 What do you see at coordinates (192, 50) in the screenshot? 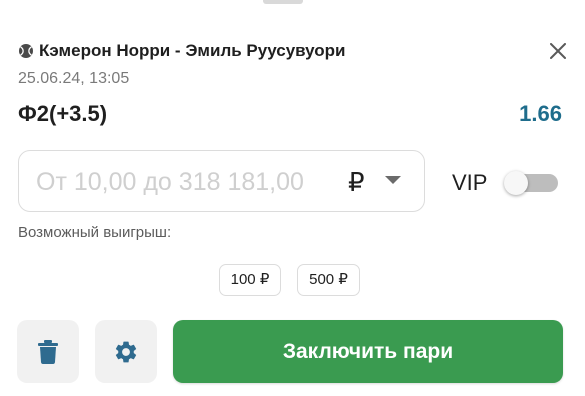
I see `match-title: Кэмерон Норри - Эмиль Руусувуори` at bounding box center [192, 50].